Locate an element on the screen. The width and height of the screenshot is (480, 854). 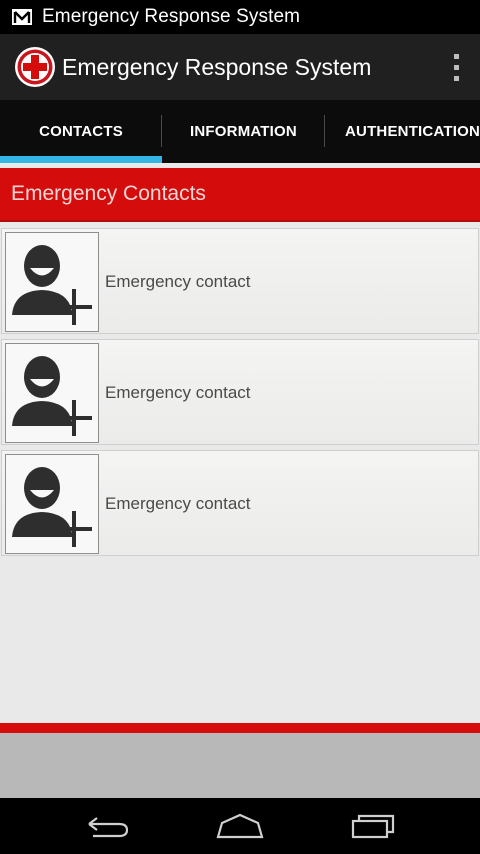
tab-information-label: INFORMATION is located at coordinates (243, 131).